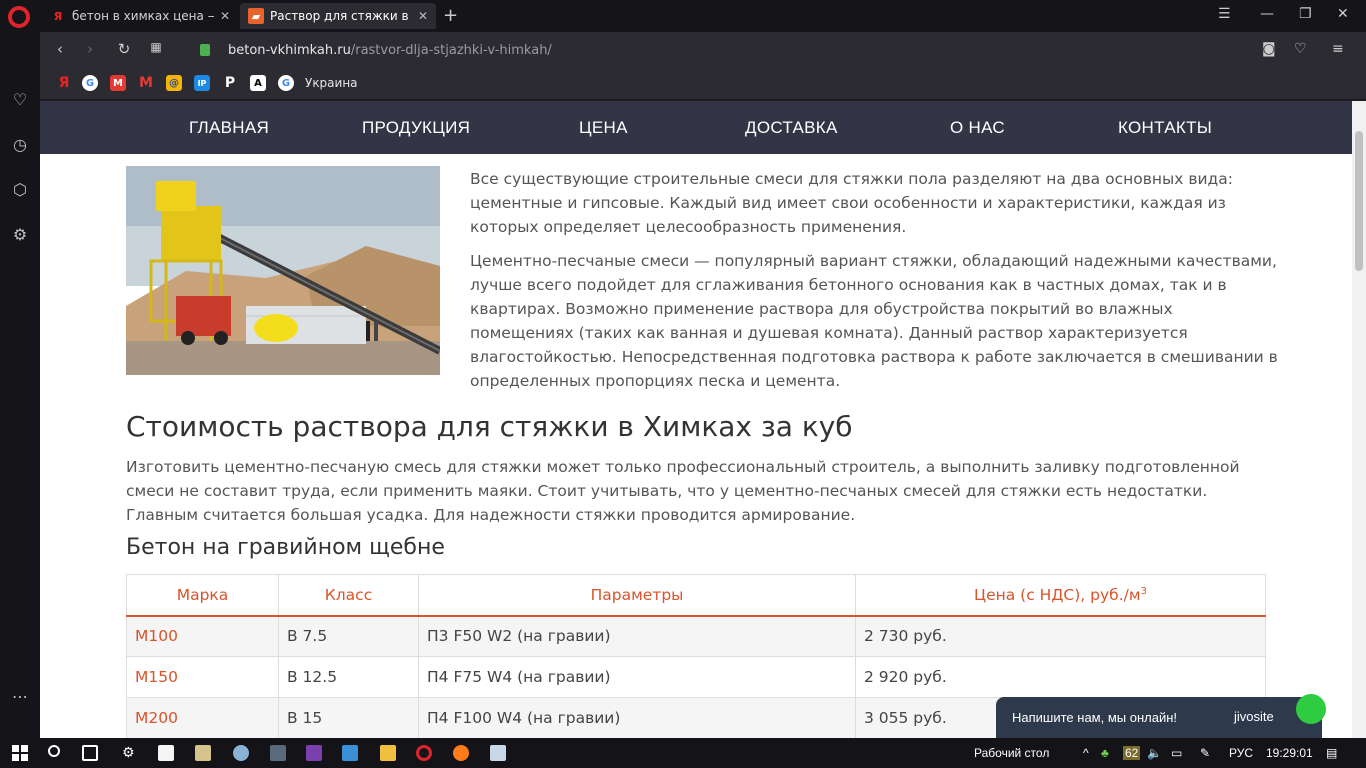 This screenshot has width=1366, height=768. Describe the element at coordinates (1154, 753) in the screenshot. I see `volume-icon: 🔈` at that location.